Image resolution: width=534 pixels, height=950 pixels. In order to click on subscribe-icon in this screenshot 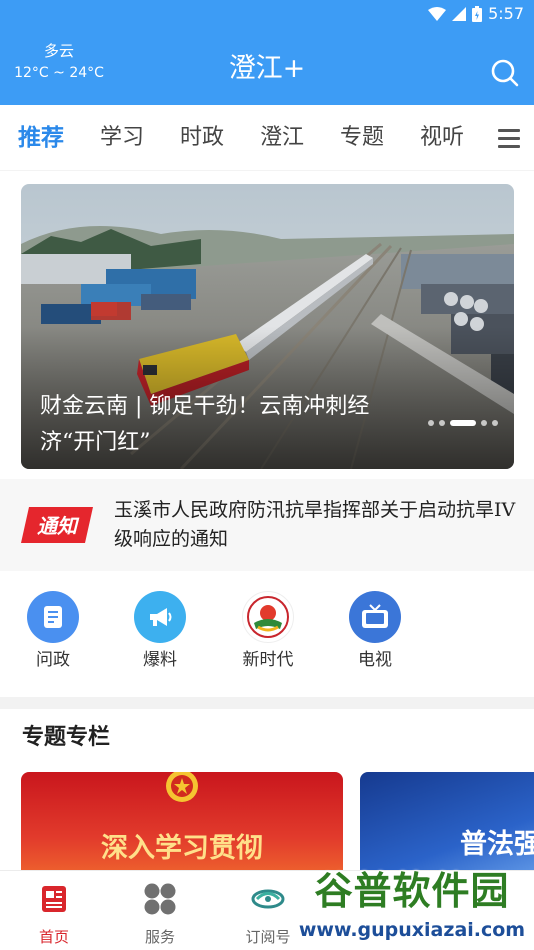, I will do `click(268, 899)`.